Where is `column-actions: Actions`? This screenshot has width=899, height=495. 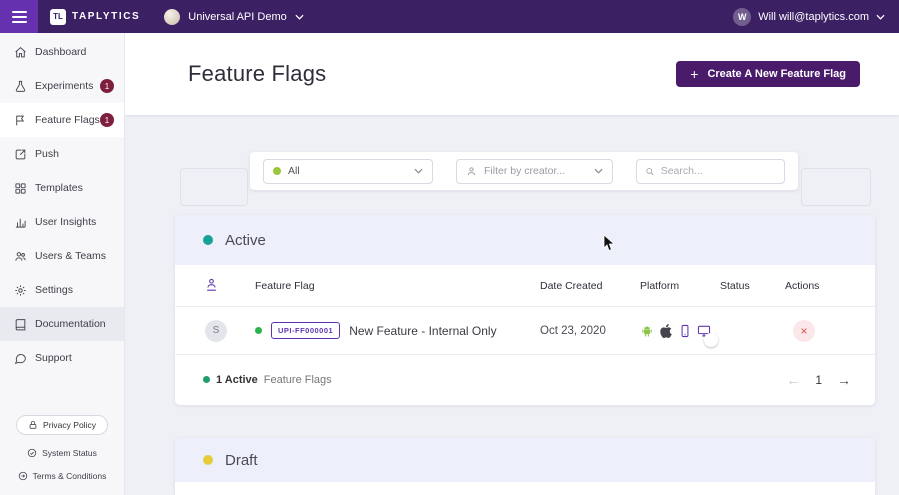 column-actions: Actions is located at coordinates (802, 285).